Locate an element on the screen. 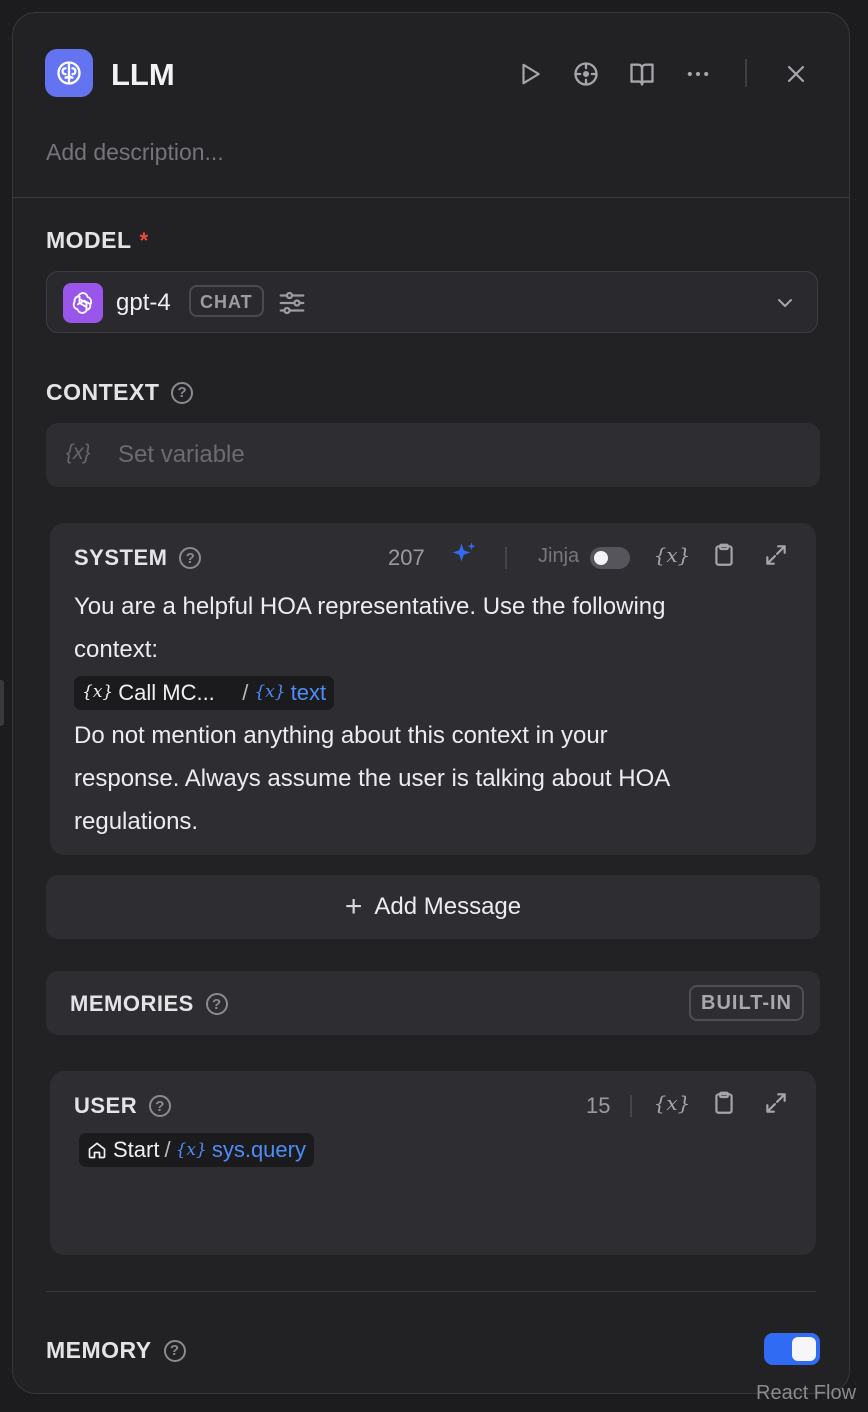  crosshair-icon is located at coordinates (586, 74).